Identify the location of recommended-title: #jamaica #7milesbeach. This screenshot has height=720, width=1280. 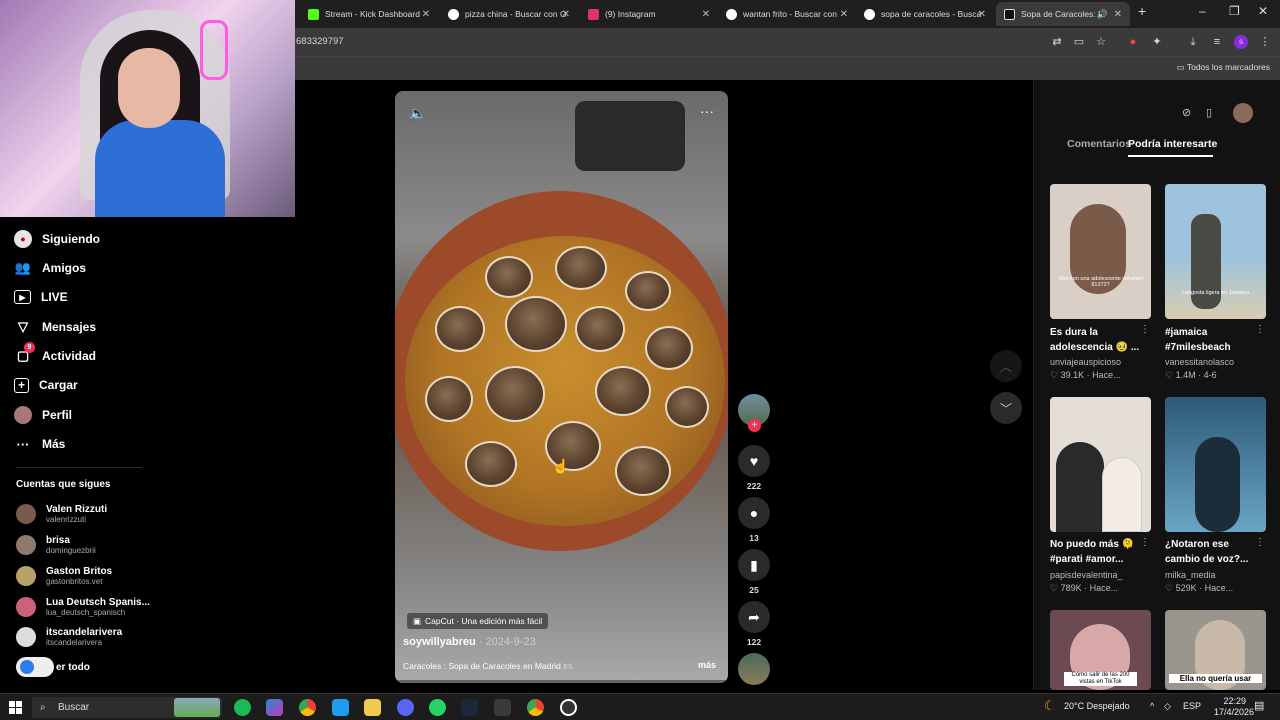
(1215, 340).